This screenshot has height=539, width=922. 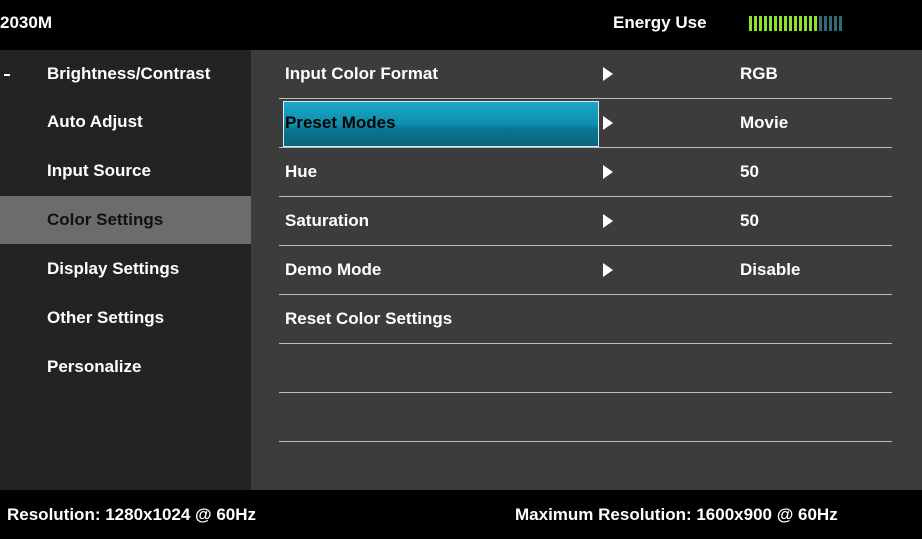 I want to click on row-preset-modes: Preset Modes Movie, so click(x=585, y=123).